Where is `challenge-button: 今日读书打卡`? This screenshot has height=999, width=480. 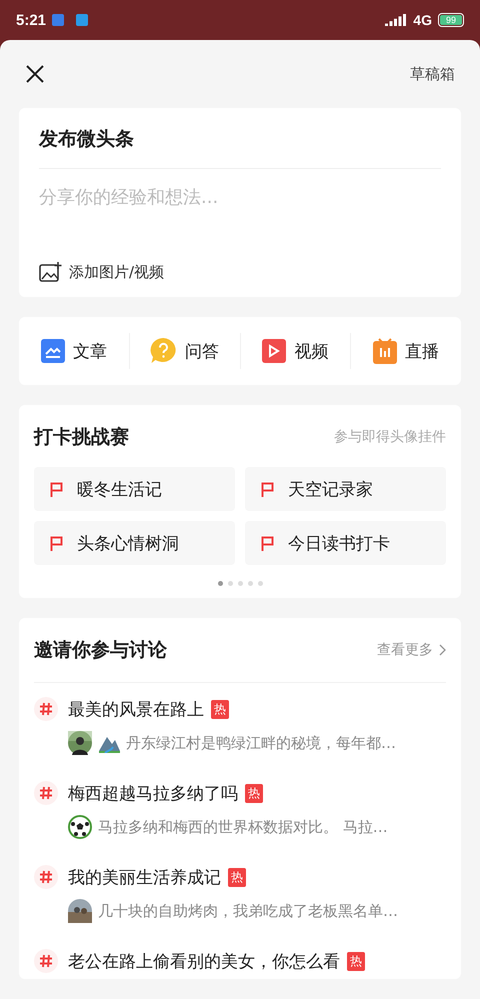
challenge-button: 今日读书打卡 is located at coordinates (345, 543).